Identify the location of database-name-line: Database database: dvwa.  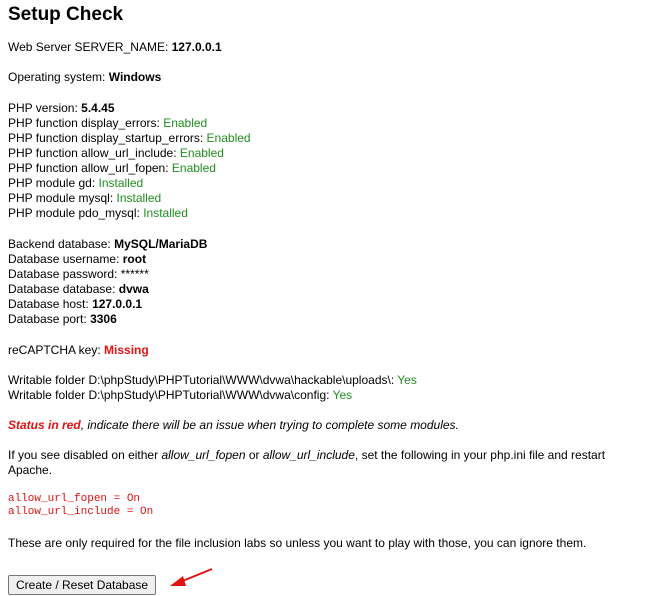
(78, 289).